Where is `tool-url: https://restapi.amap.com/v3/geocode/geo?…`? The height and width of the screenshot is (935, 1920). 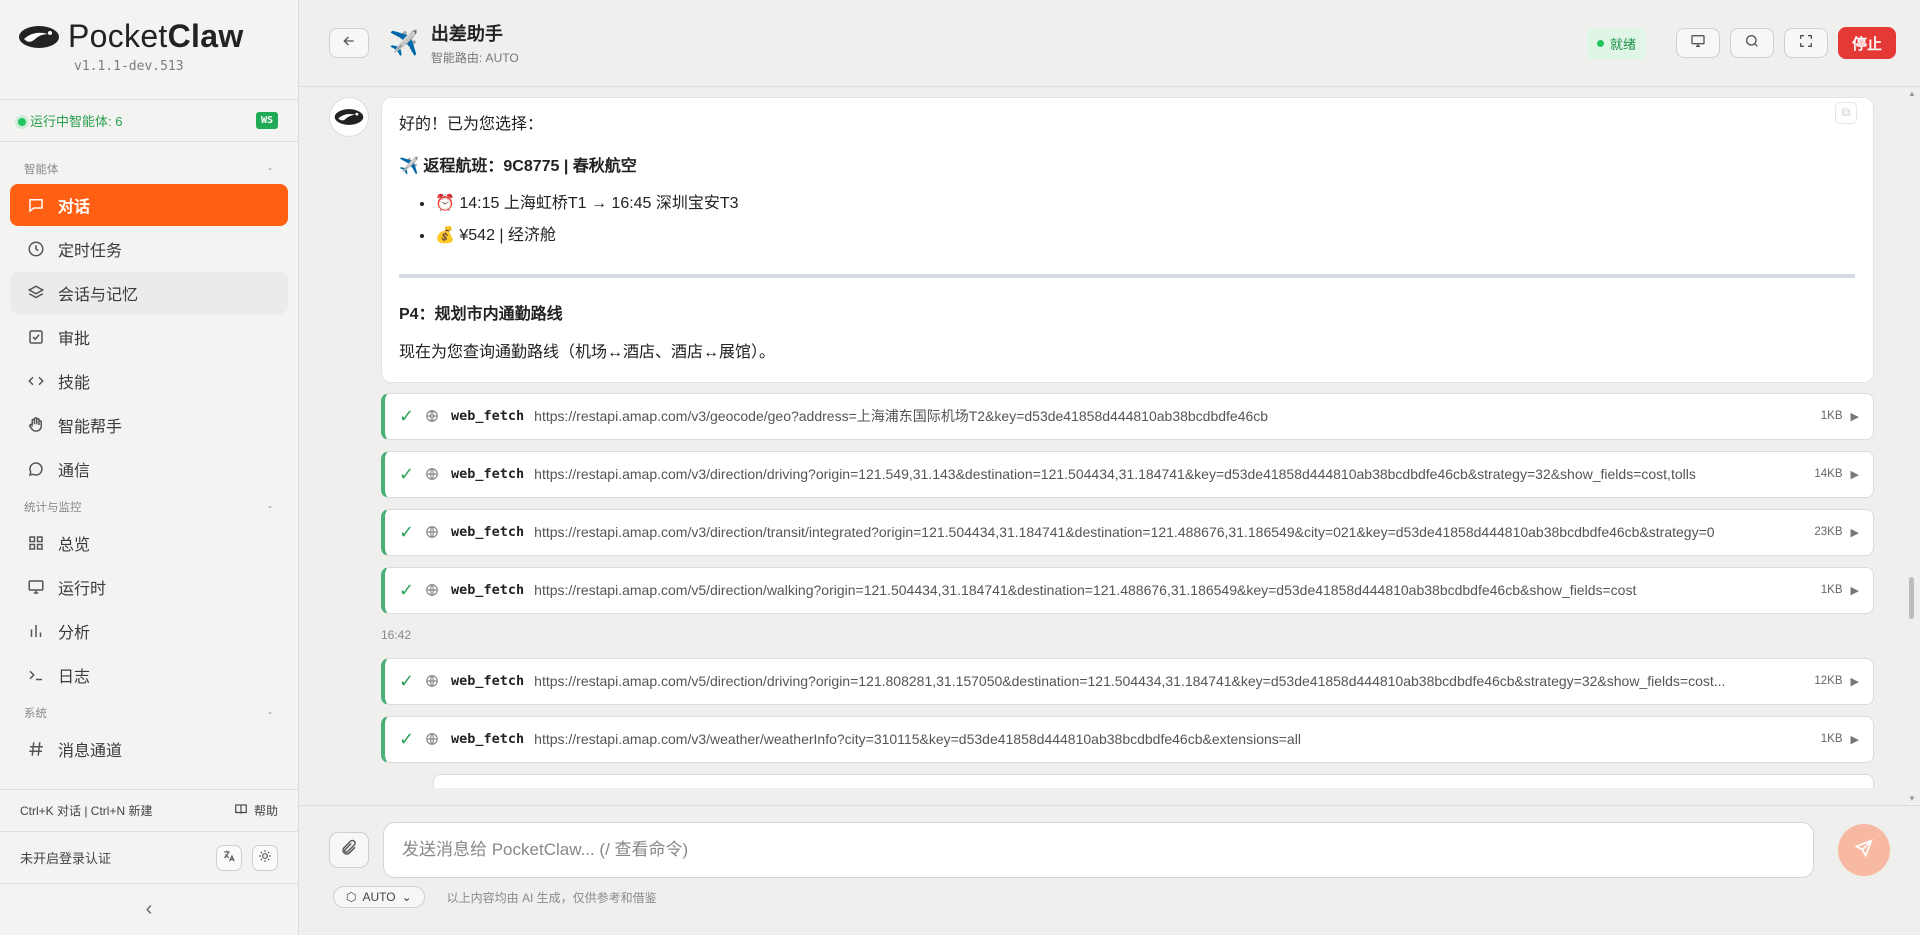 tool-url: https://restapi.amap.com/v3/geocode/geo?… is located at coordinates (901, 416).